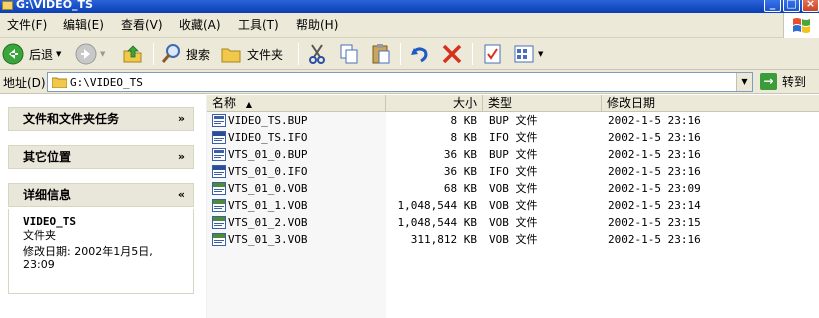  What do you see at coordinates (224, 103) in the screenshot?
I see `column-name-label: 名称` at bounding box center [224, 103].